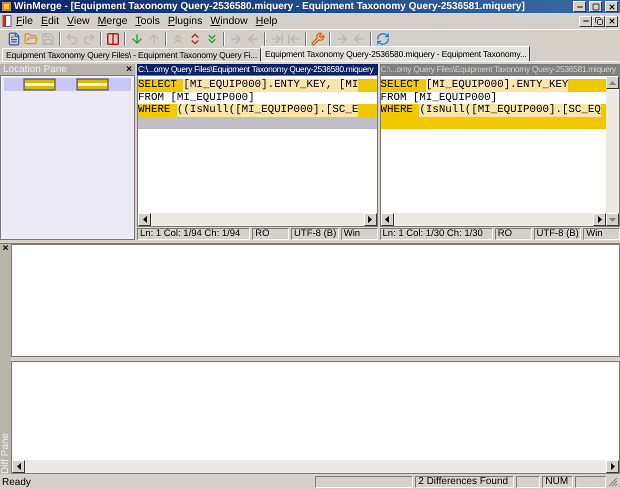 This screenshot has height=489, width=620. I want to click on columns-icon, so click(113, 38).